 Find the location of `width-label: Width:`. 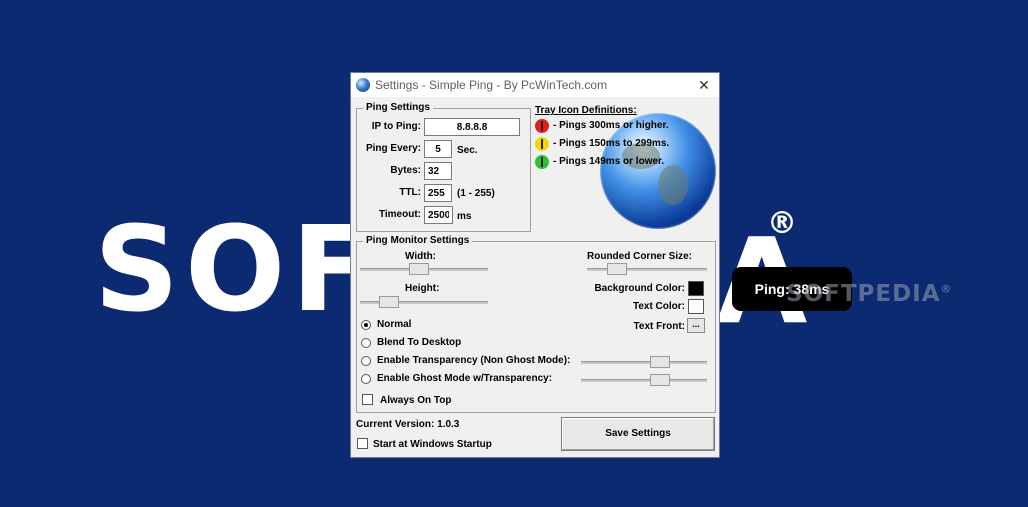

width-label: Width: is located at coordinates (421, 256).